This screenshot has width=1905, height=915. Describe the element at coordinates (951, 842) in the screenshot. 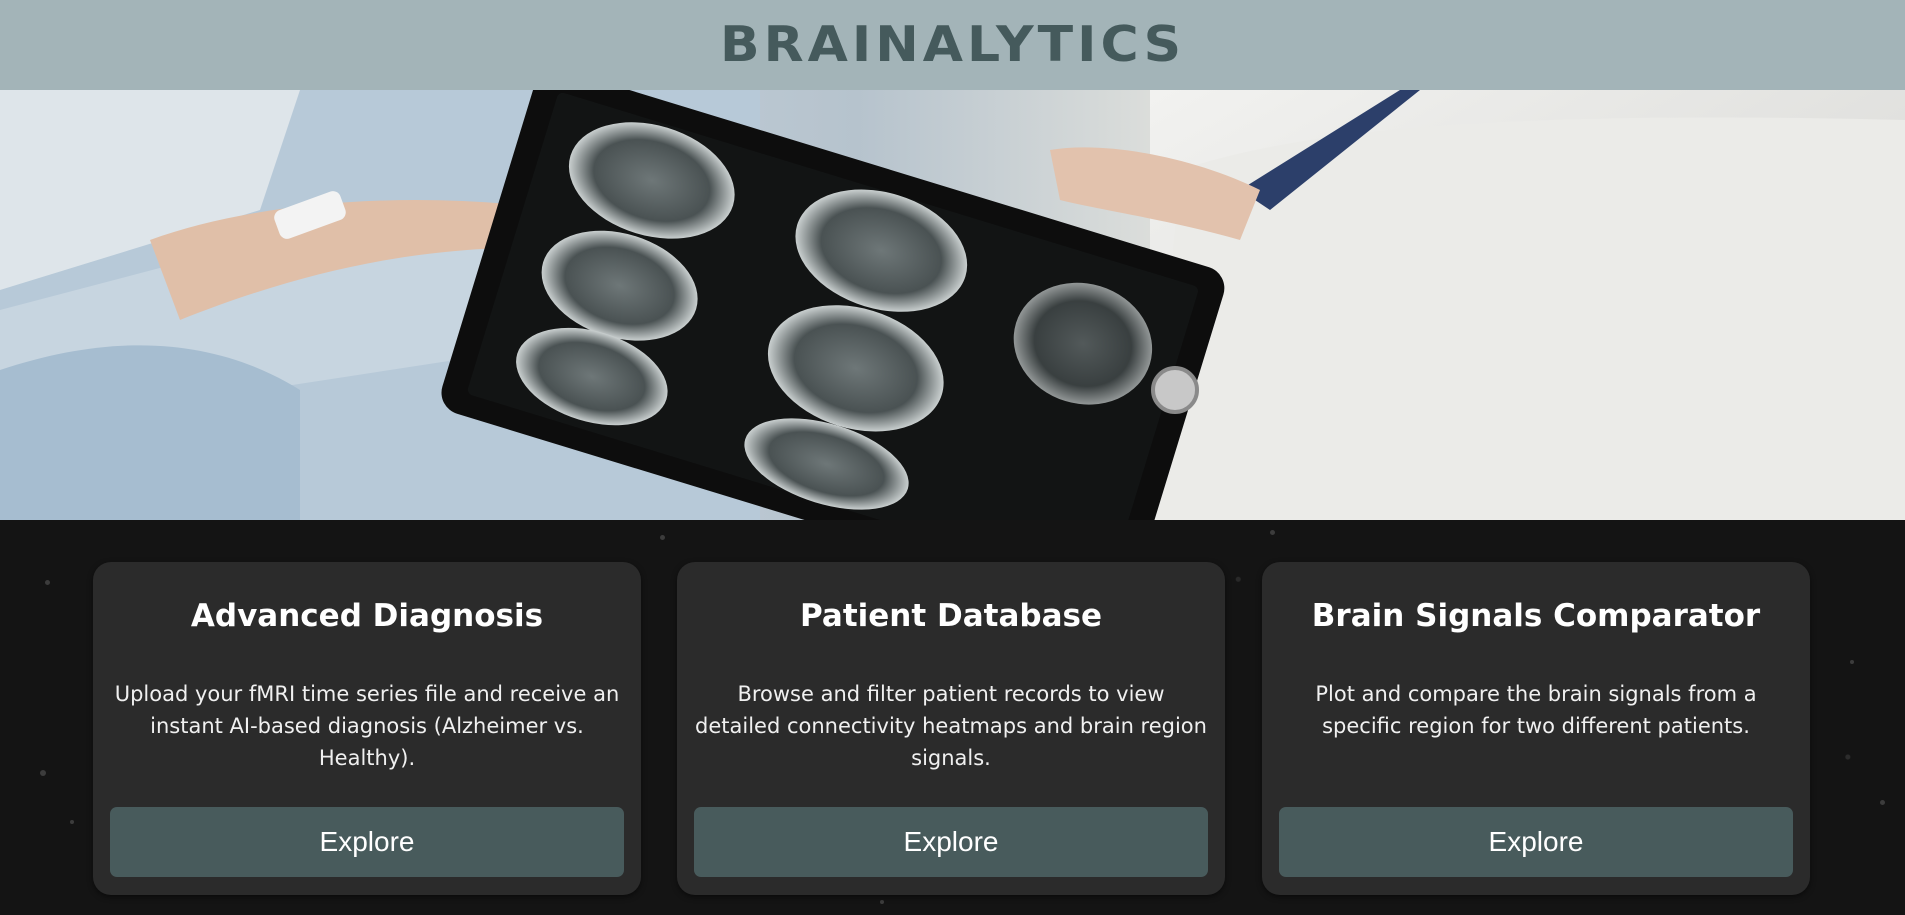

I see `explore-button-patient-database: Explore` at that location.